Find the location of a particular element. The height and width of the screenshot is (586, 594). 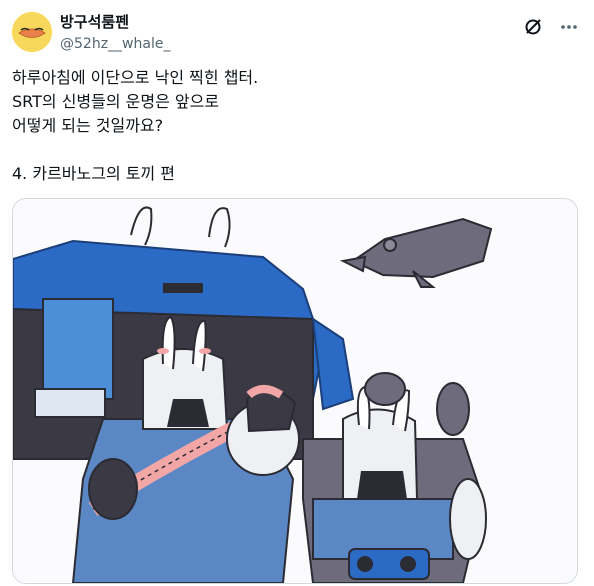

more-dots-icon is located at coordinates (569, 27).